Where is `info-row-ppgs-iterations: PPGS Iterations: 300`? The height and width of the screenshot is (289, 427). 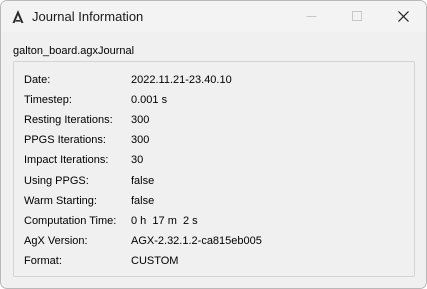
info-row-ppgs-iterations: PPGS Iterations: 300 is located at coordinates (214, 140).